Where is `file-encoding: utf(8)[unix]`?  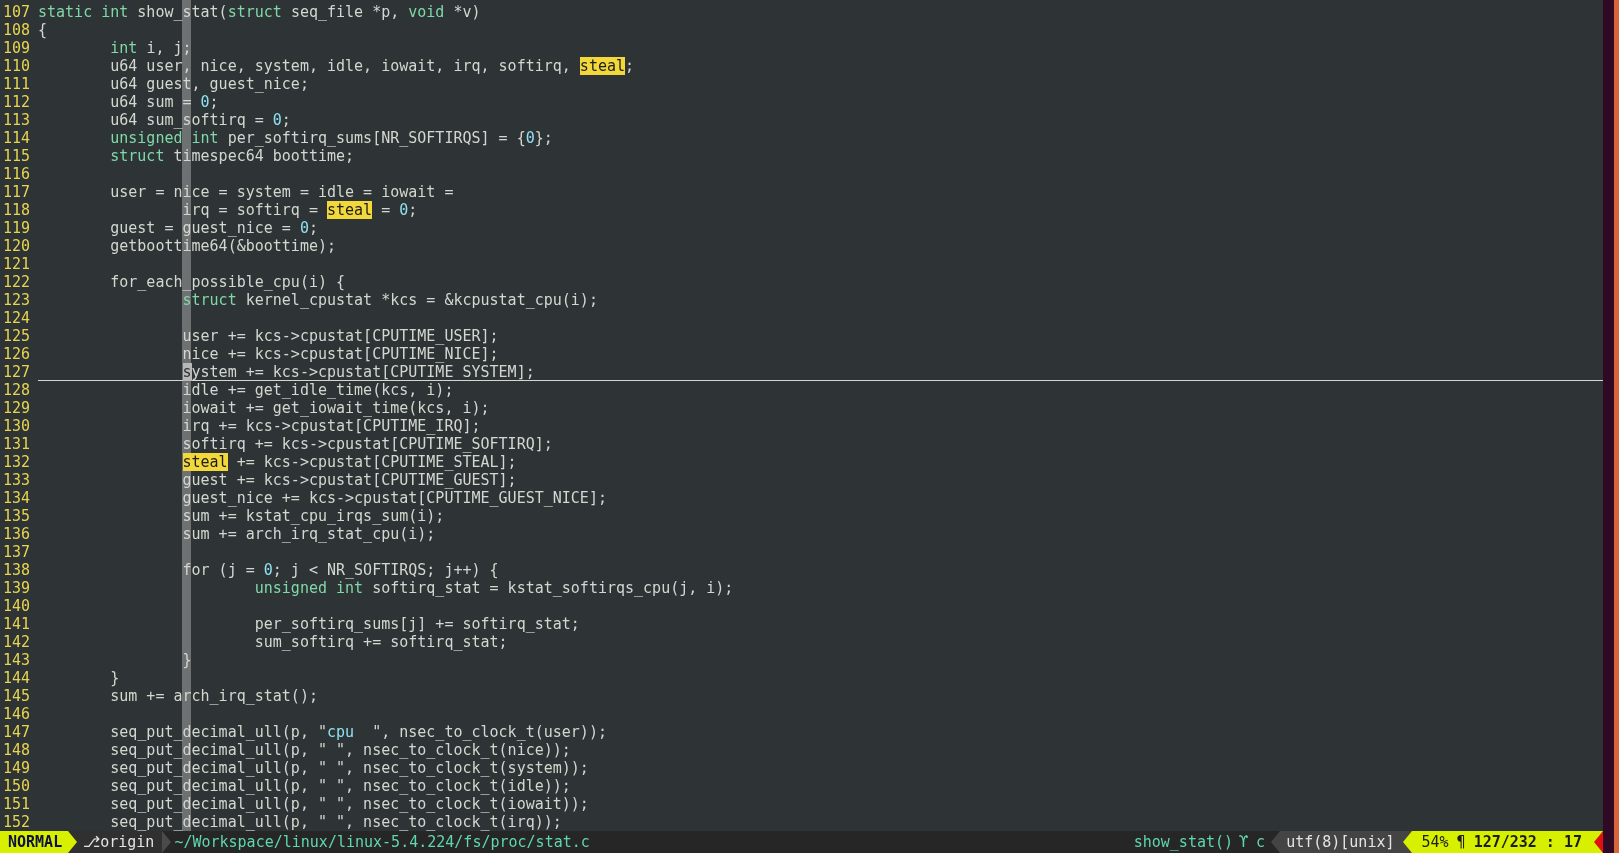 file-encoding: utf(8)[unix] is located at coordinates (1341, 842).